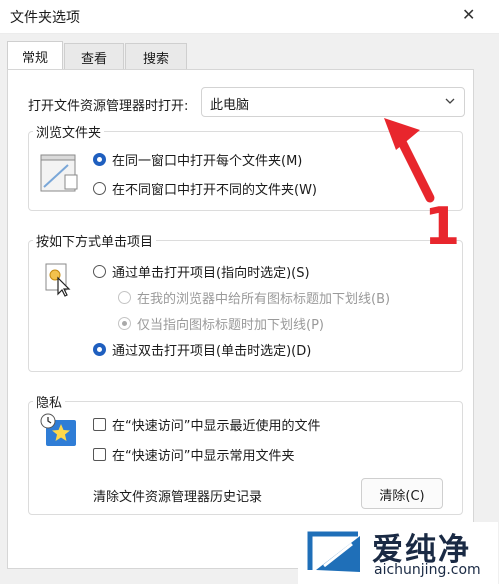 This screenshot has width=499, height=584. I want to click on recent-files-label: 在“快速访问”中显示最近使用的文件, so click(216, 426).